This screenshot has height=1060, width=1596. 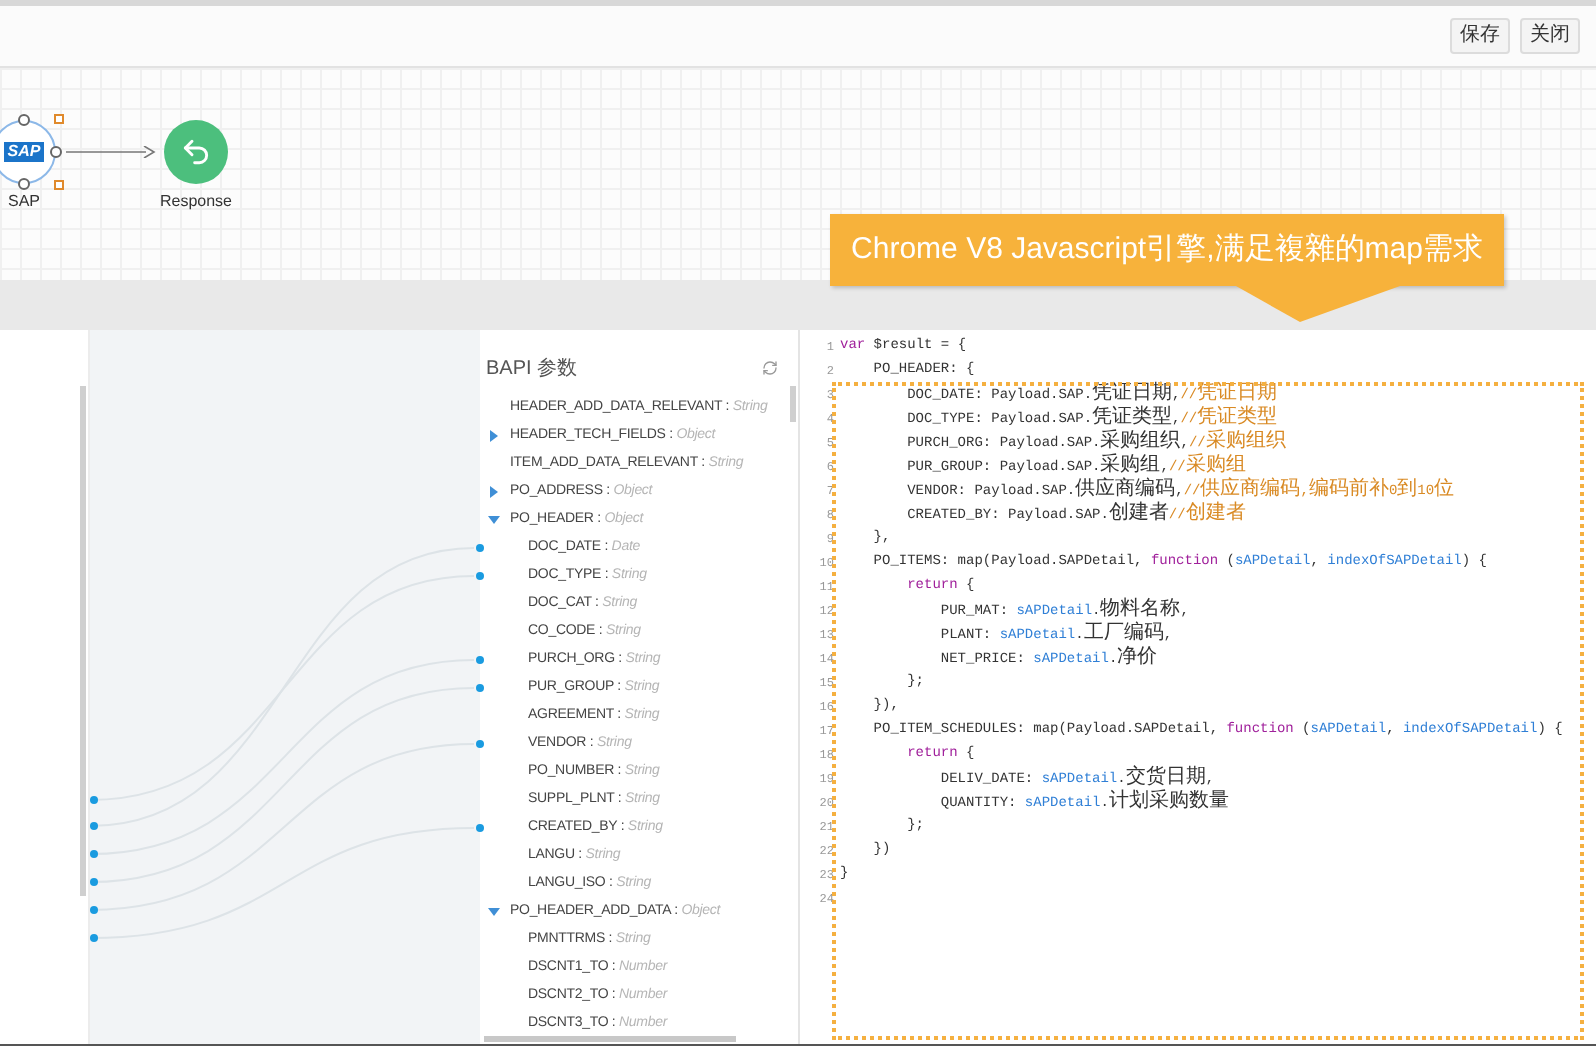 I want to click on response-node, so click(x=196, y=152).